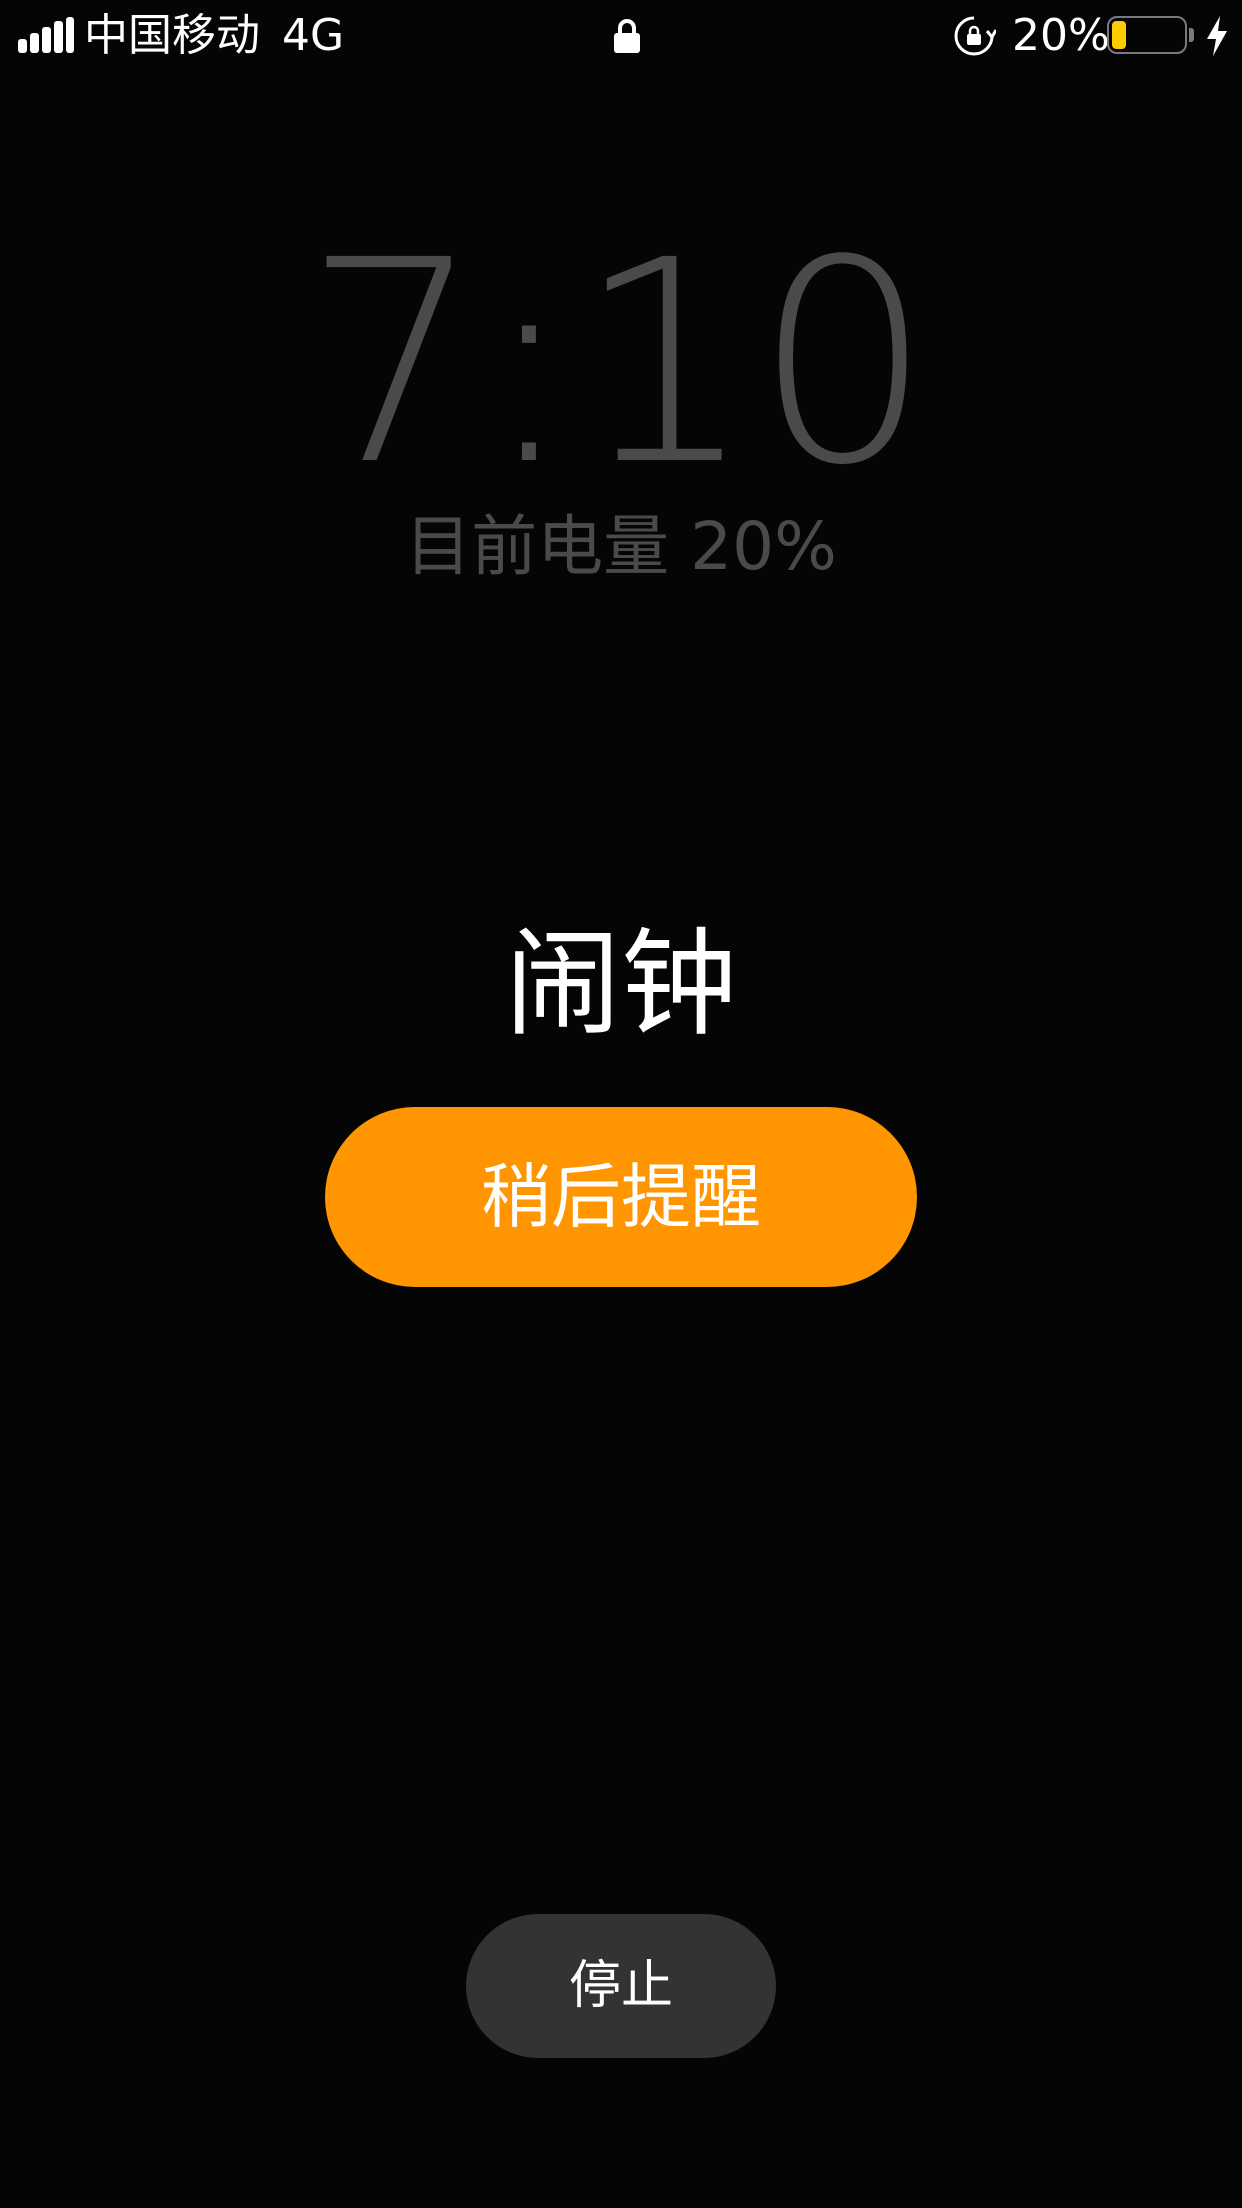  Describe the element at coordinates (621, 1197) in the screenshot. I see `snooze-button: 稍后提醒` at that location.